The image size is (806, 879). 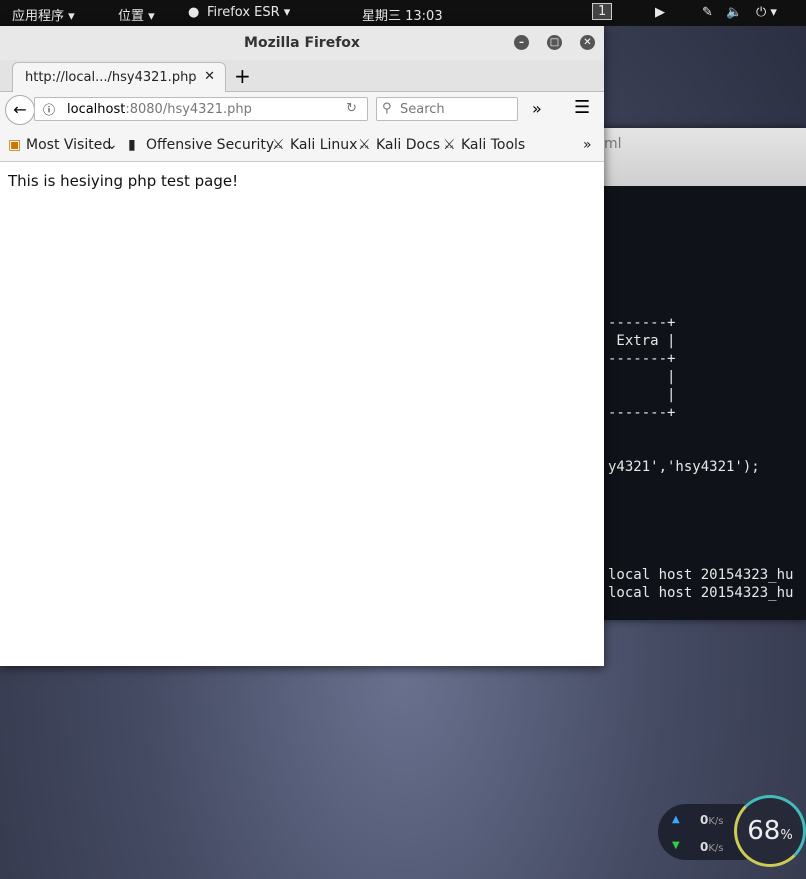 What do you see at coordinates (554, 42) in the screenshot?
I see `maximize-button: □` at bounding box center [554, 42].